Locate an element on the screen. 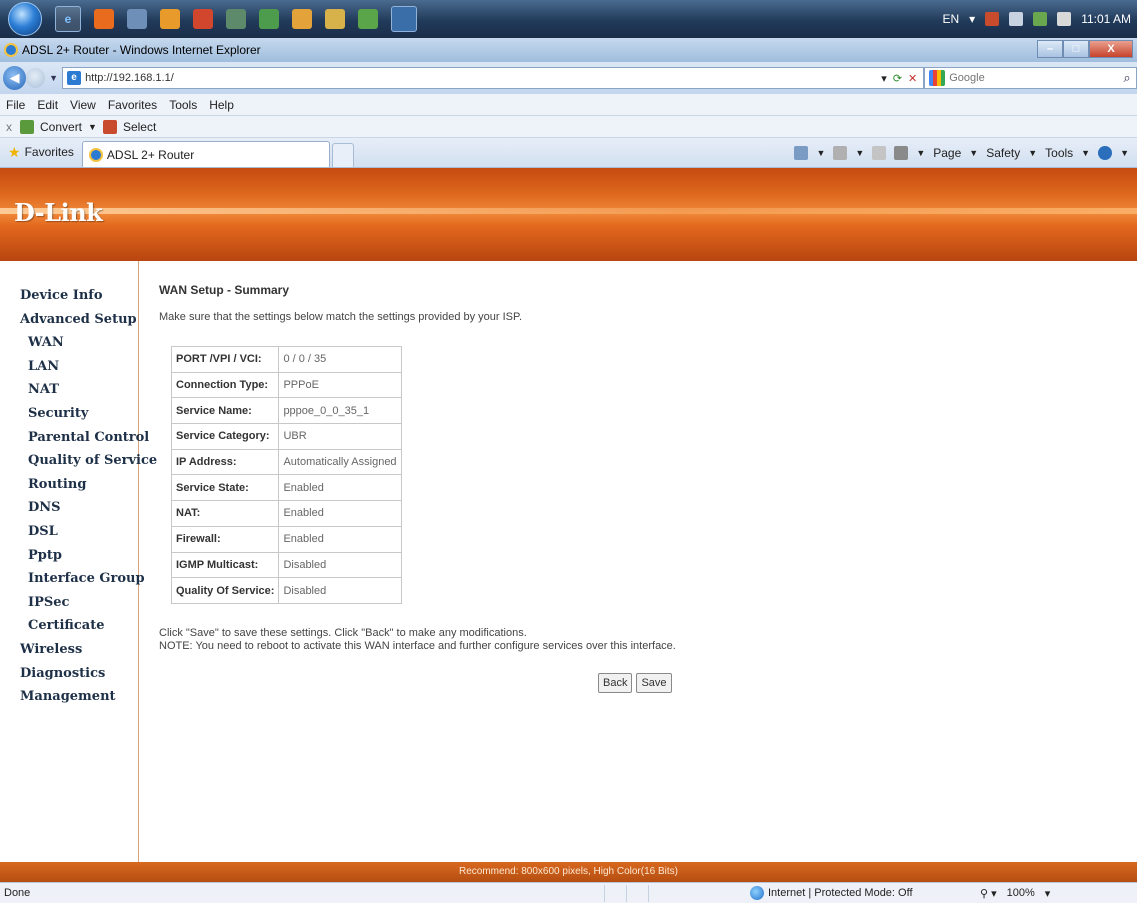 The image size is (1137, 903). summary-value: 0 / 0 / 35 is located at coordinates (340, 359).